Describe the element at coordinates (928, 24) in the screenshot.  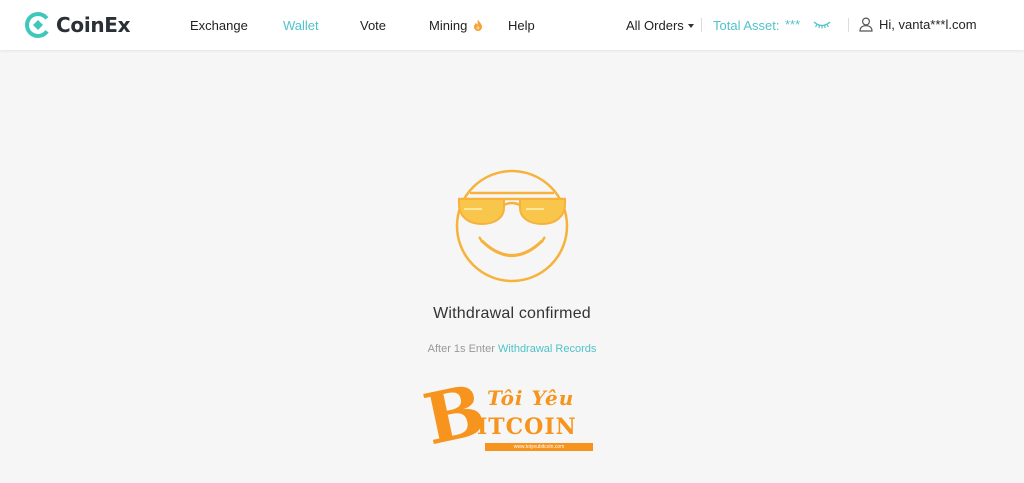
I see `user-greeting: Hi, vanta***l.com` at that location.